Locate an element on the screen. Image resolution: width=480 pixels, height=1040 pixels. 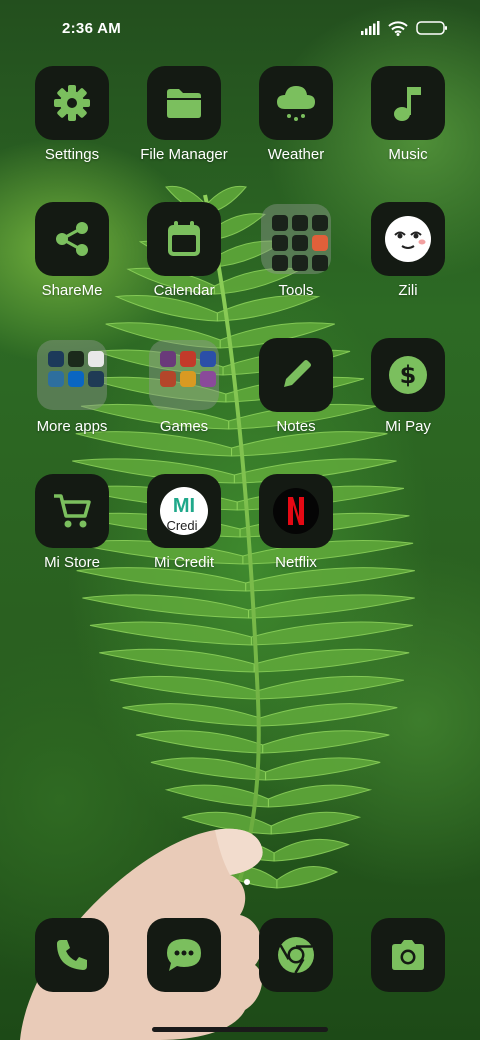
settings-tile is located at coordinates (72, 103).